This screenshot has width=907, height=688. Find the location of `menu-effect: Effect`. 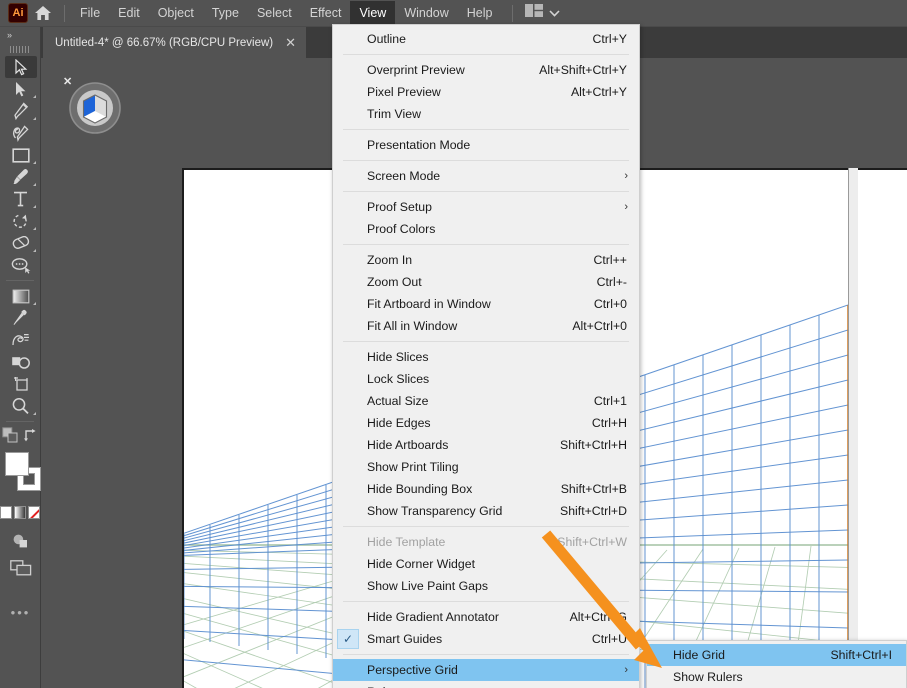

menu-effect: Effect is located at coordinates (326, 13).